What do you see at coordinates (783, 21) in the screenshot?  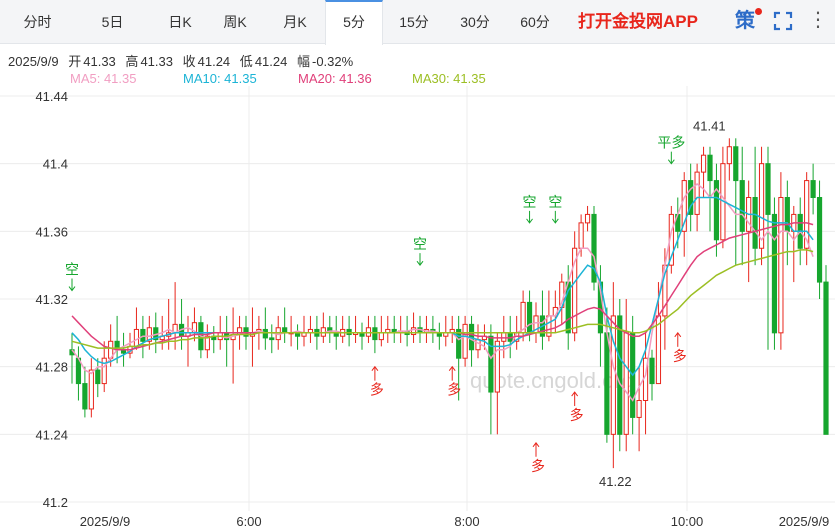 I see `fullscreen-icon` at bounding box center [783, 21].